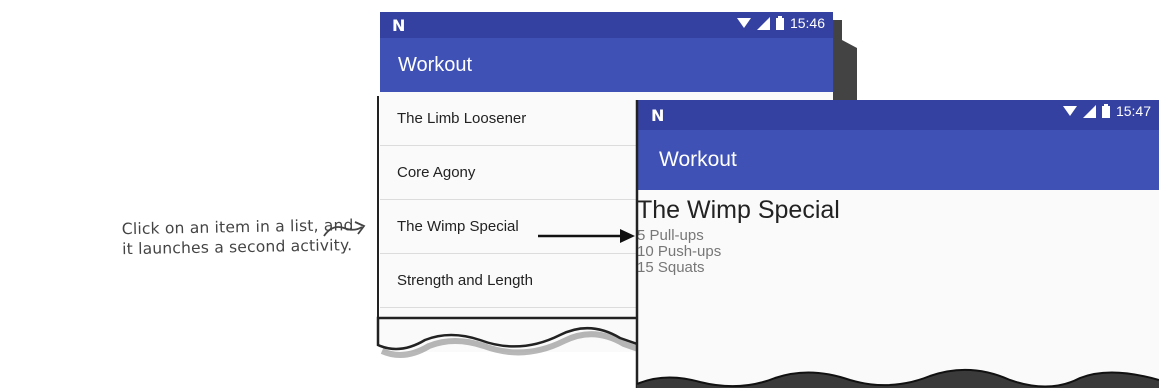 Image resolution: width=1159 pixels, height=388 pixels. What do you see at coordinates (898, 115) in the screenshot?
I see `status-bar: N 15:47` at bounding box center [898, 115].